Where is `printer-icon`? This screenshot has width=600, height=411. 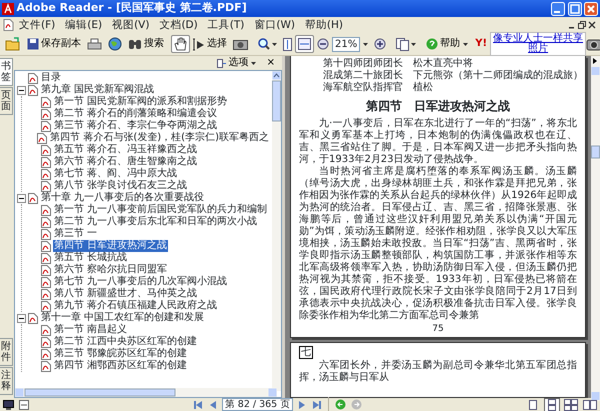 printer-icon is located at coordinates (94, 44).